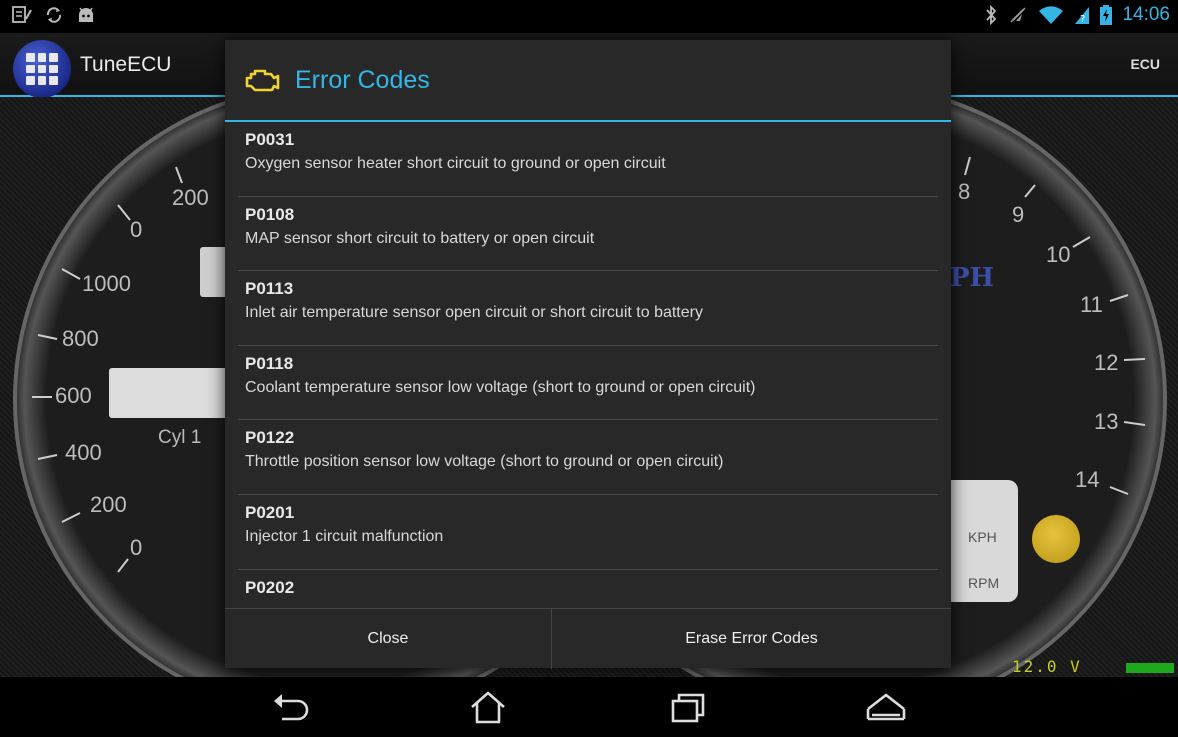 Image resolution: width=1178 pixels, height=737 pixels. What do you see at coordinates (984, 583) in the screenshot?
I see `rpm-label: RPM` at bounding box center [984, 583].